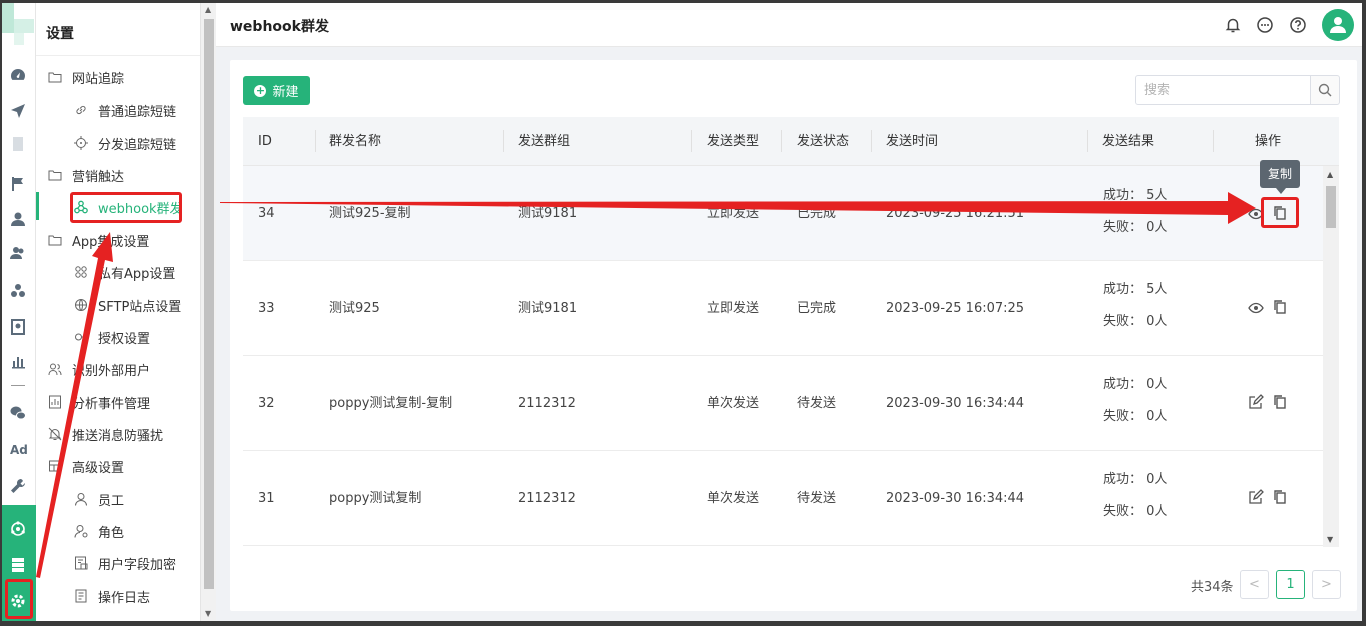 The height and width of the screenshot is (626, 1366). Describe the element at coordinates (817, 498) in the screenshot. I see `cell-status: 待发送` at that location.